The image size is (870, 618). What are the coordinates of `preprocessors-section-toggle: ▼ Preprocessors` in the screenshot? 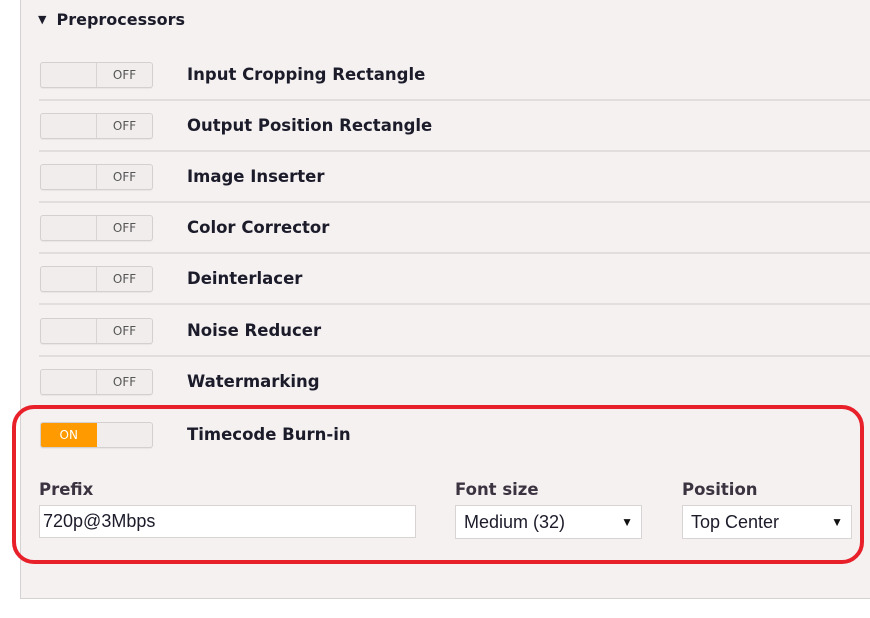 It's located at (111, 19).